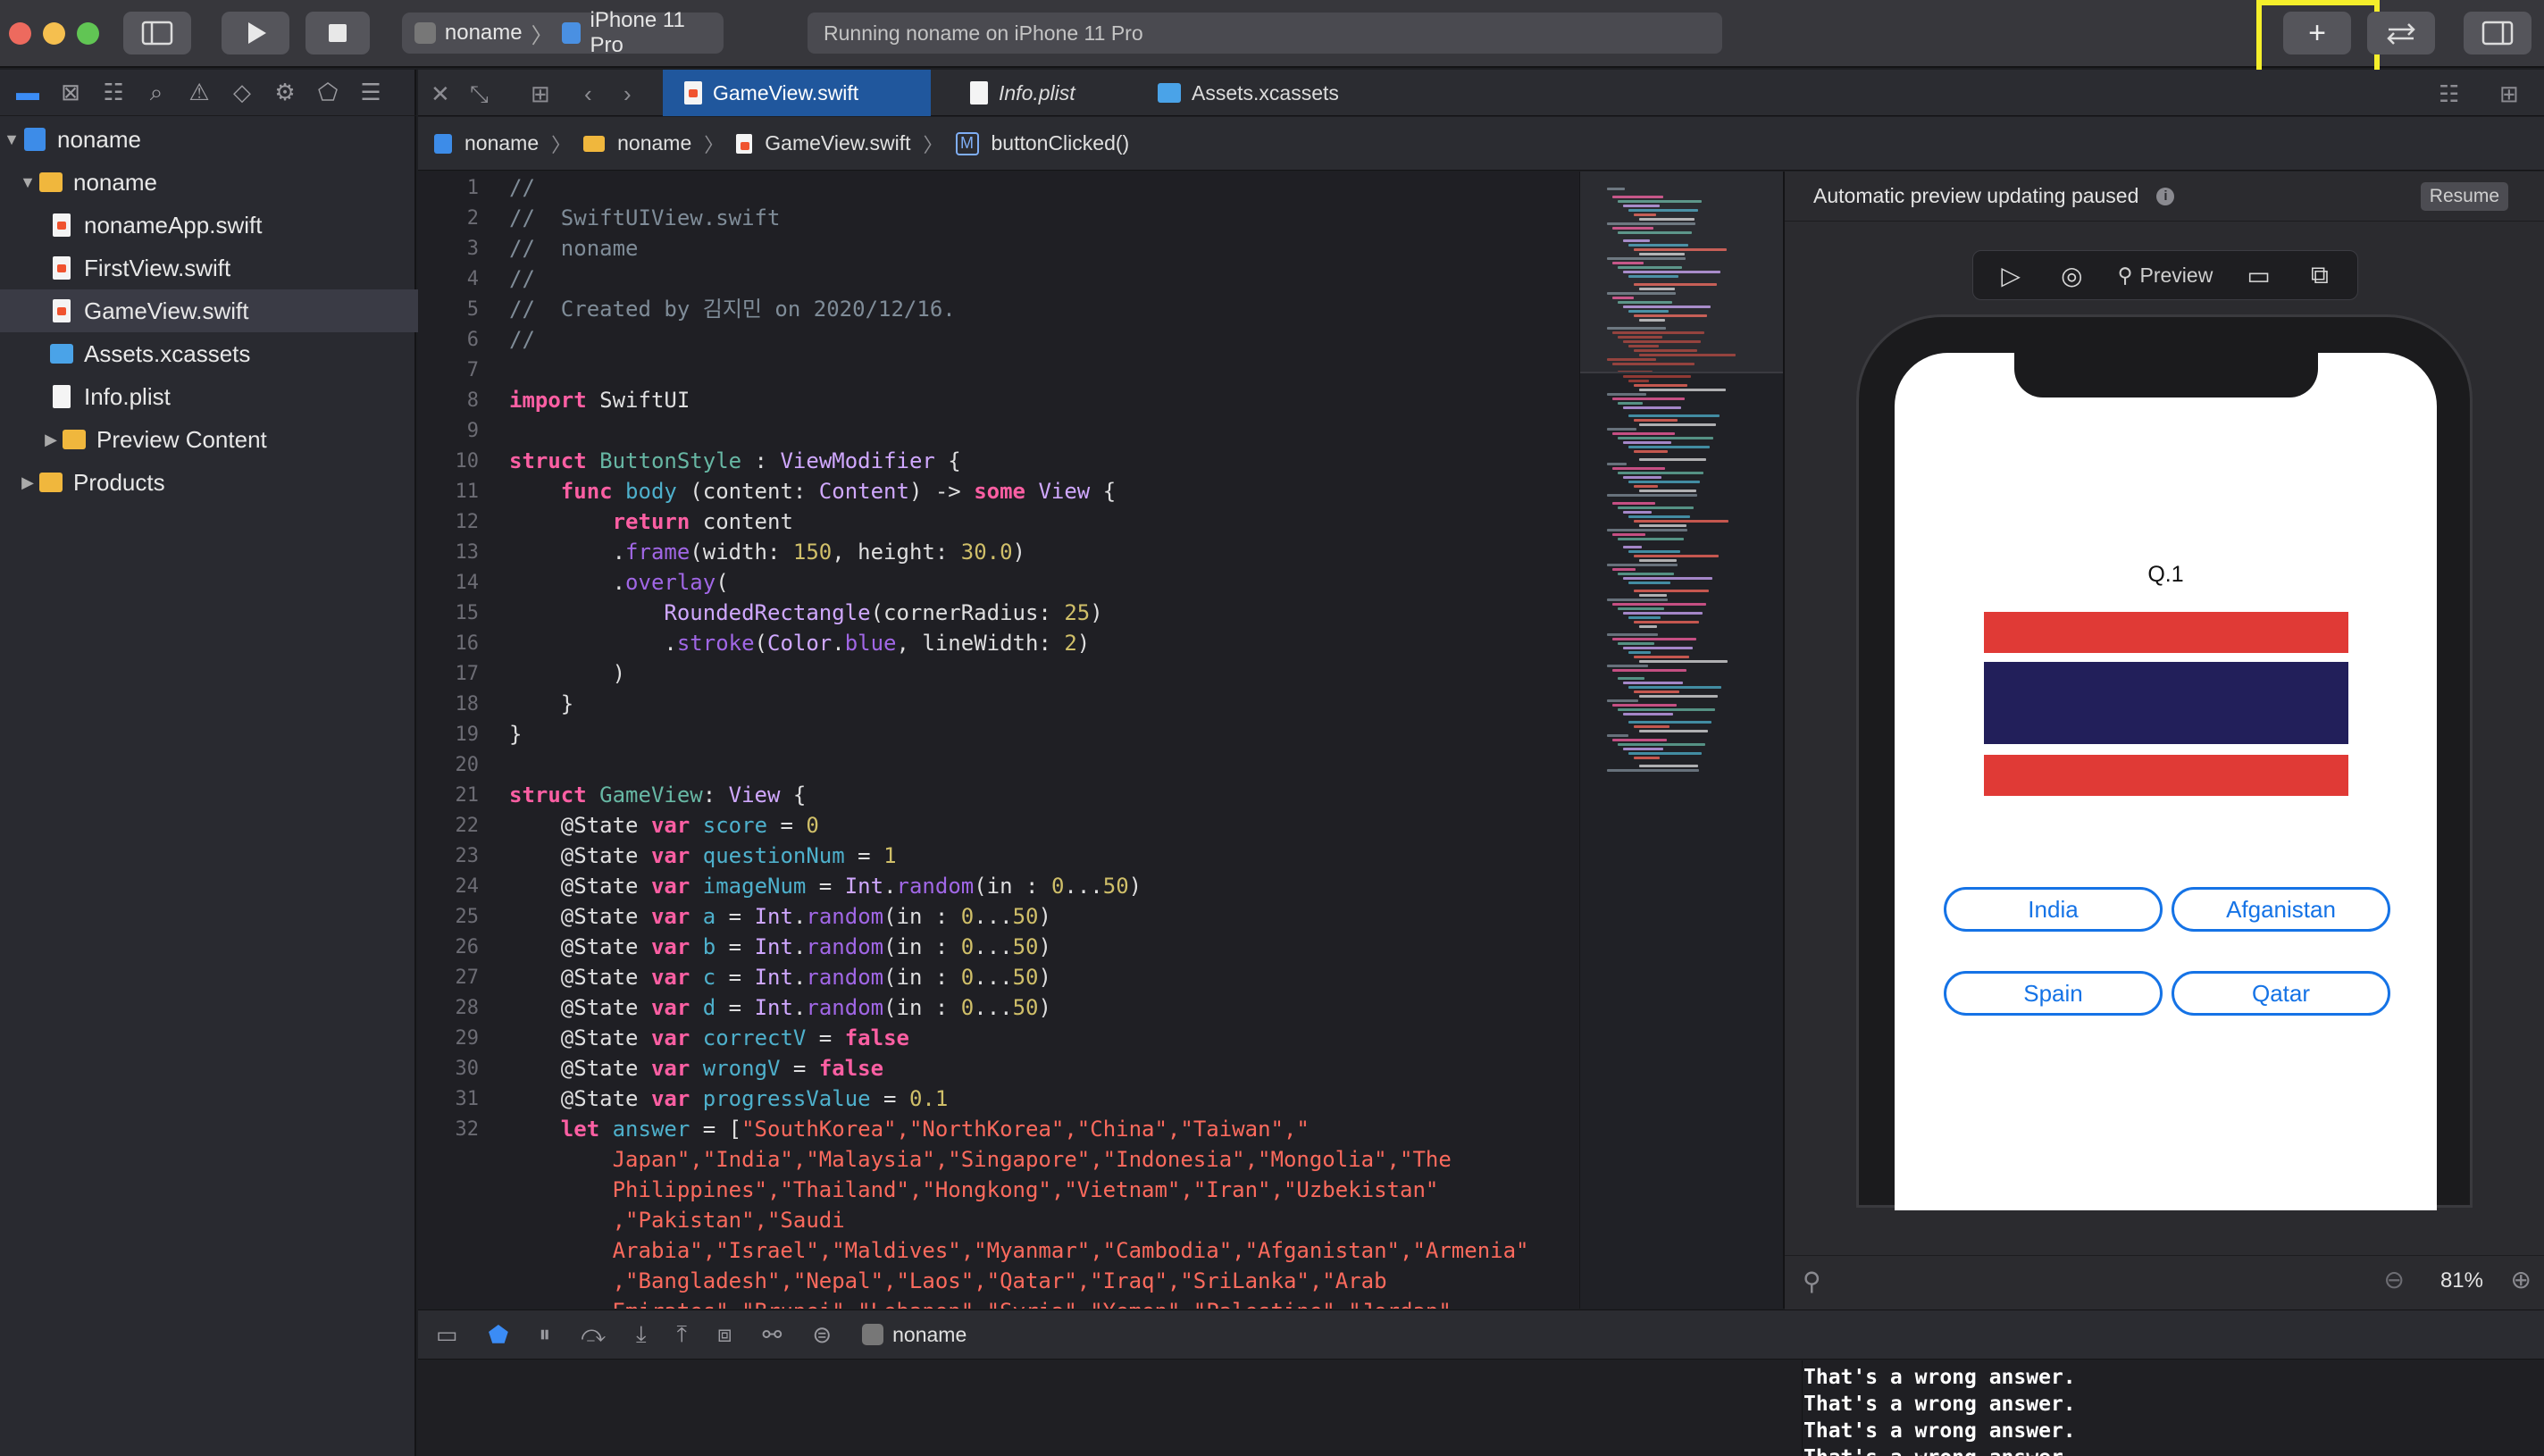 The image size is (2544, 1456). What do you see at coordinates (563, 32) in the screenshot?
I see `scheme-selector: noname 〉 iPhone 11 Pro` at bounding box center [563, 32].